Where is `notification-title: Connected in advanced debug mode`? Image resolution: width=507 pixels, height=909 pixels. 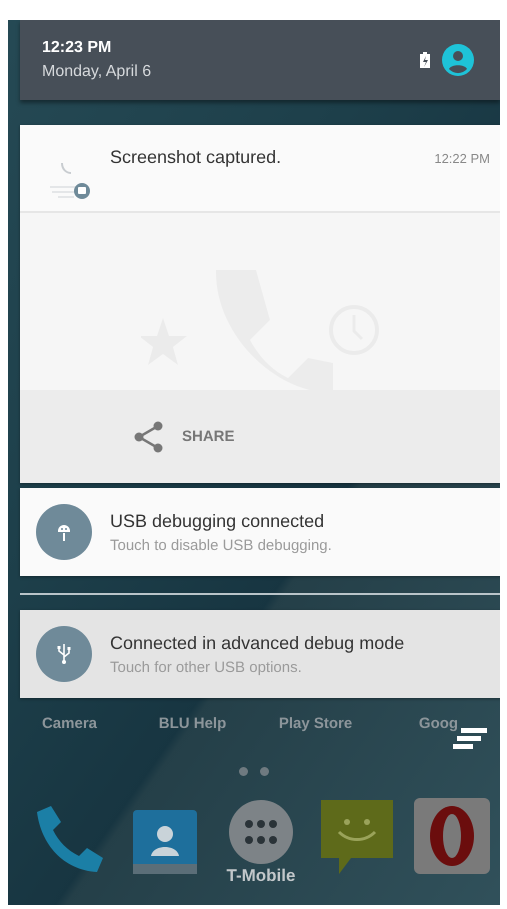
notification-title: Connected in advanced debug mode is located at coordinates (257, 643).